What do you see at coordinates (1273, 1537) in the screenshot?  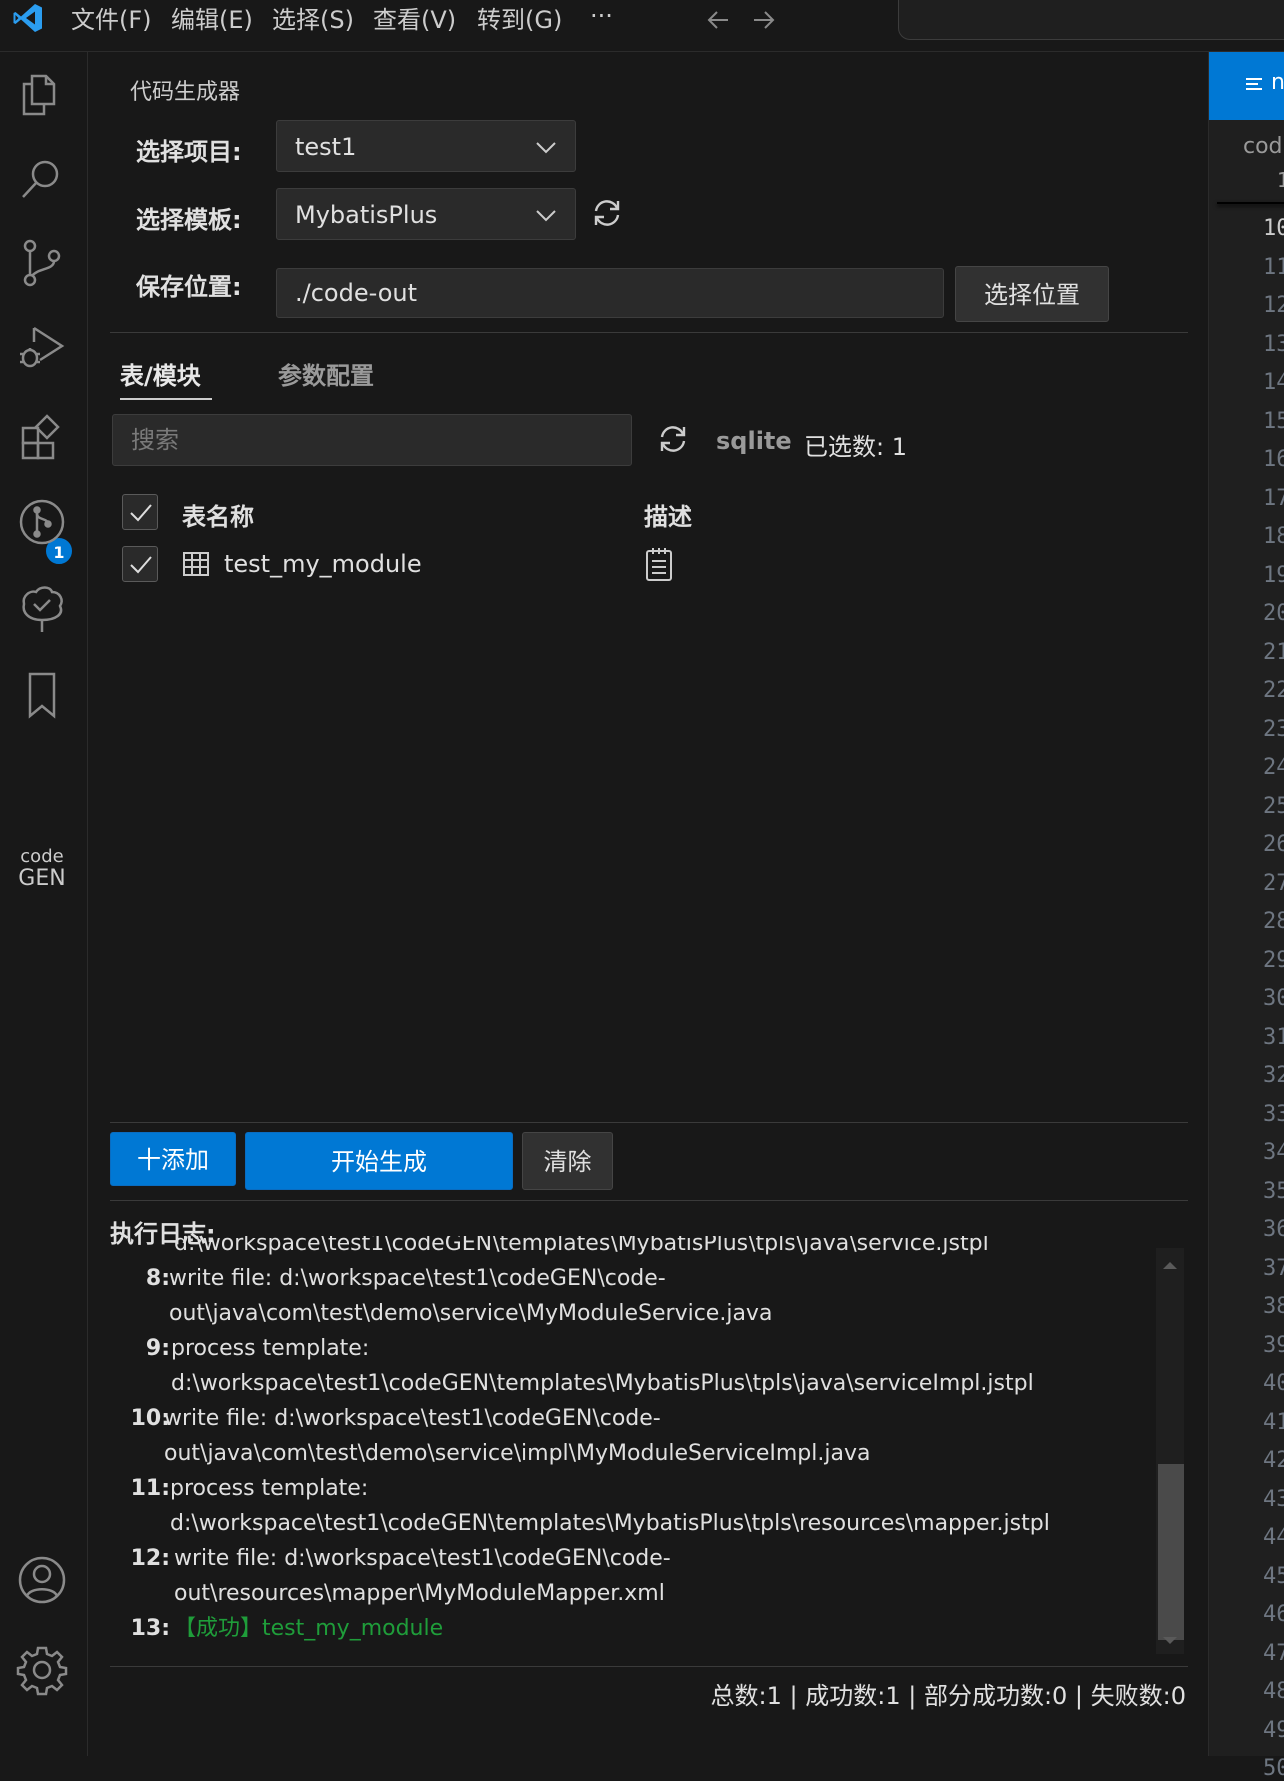 I see `line-number: 44` at bounding box center [1273, 1537].